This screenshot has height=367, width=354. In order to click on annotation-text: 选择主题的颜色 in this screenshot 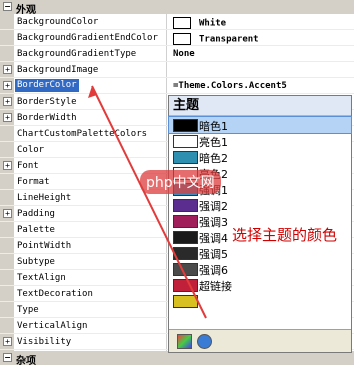, I will do `click(285, 235)`.